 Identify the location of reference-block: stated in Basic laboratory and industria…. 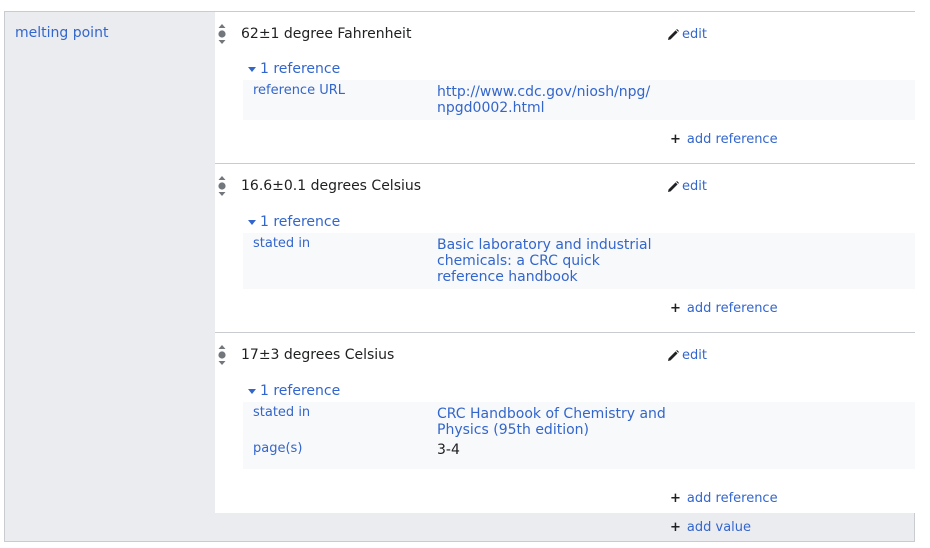
(579, 261).